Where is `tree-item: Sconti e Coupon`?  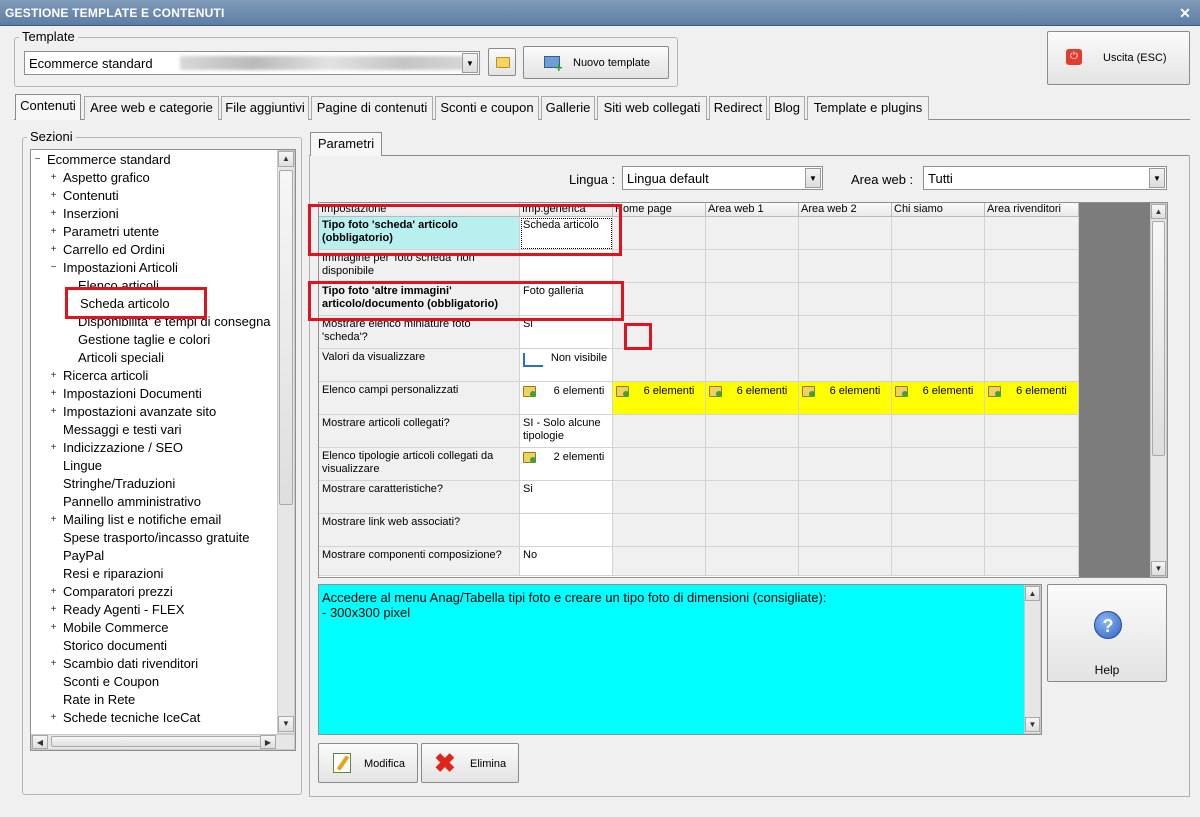
tree-item: Sconti e Coupon is located at coordinates (111, 682).